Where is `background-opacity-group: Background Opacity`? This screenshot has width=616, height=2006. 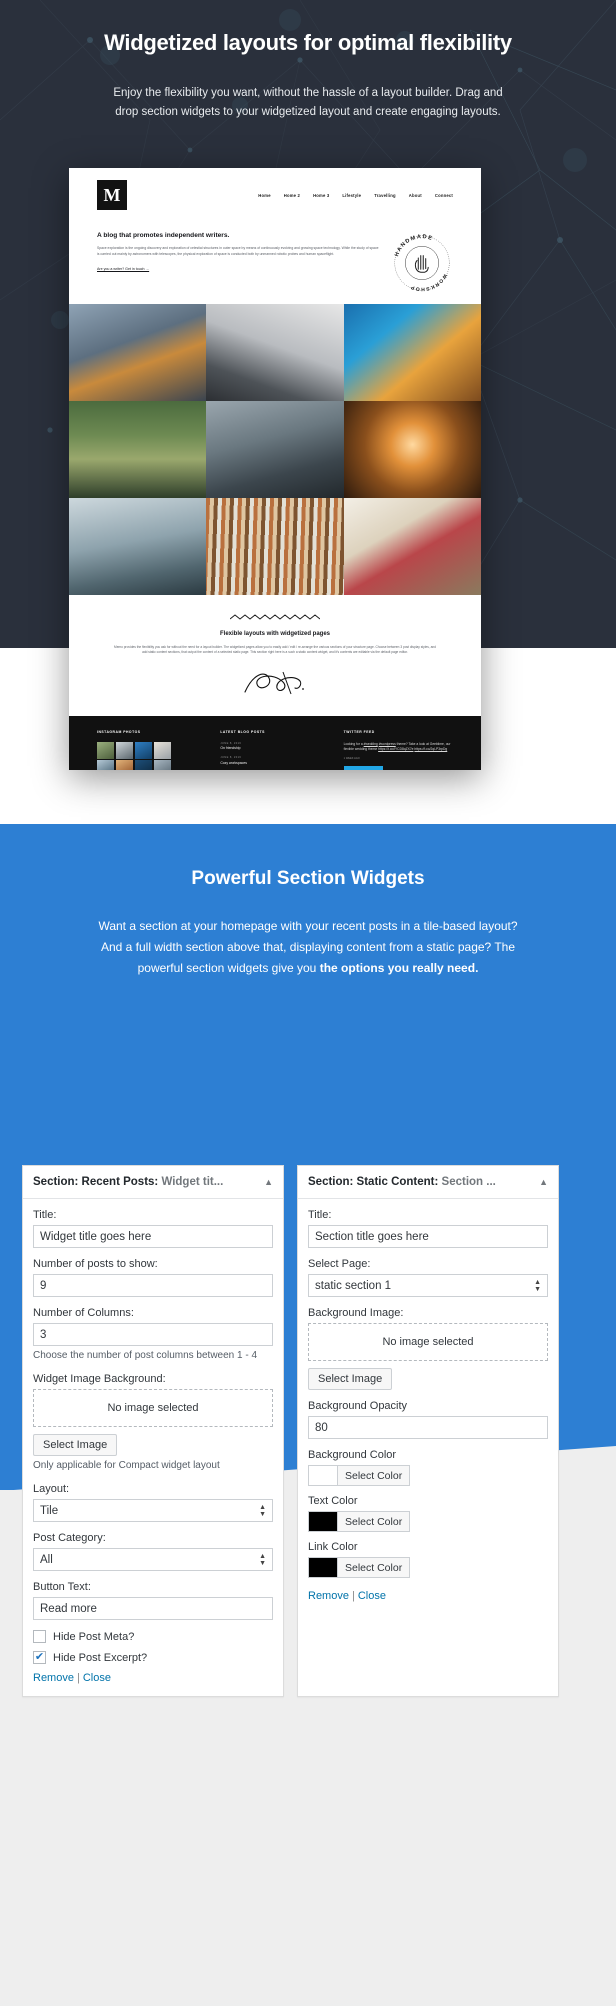
background-opacity-group: Background Opacity is located at coordinates (428, 1419).